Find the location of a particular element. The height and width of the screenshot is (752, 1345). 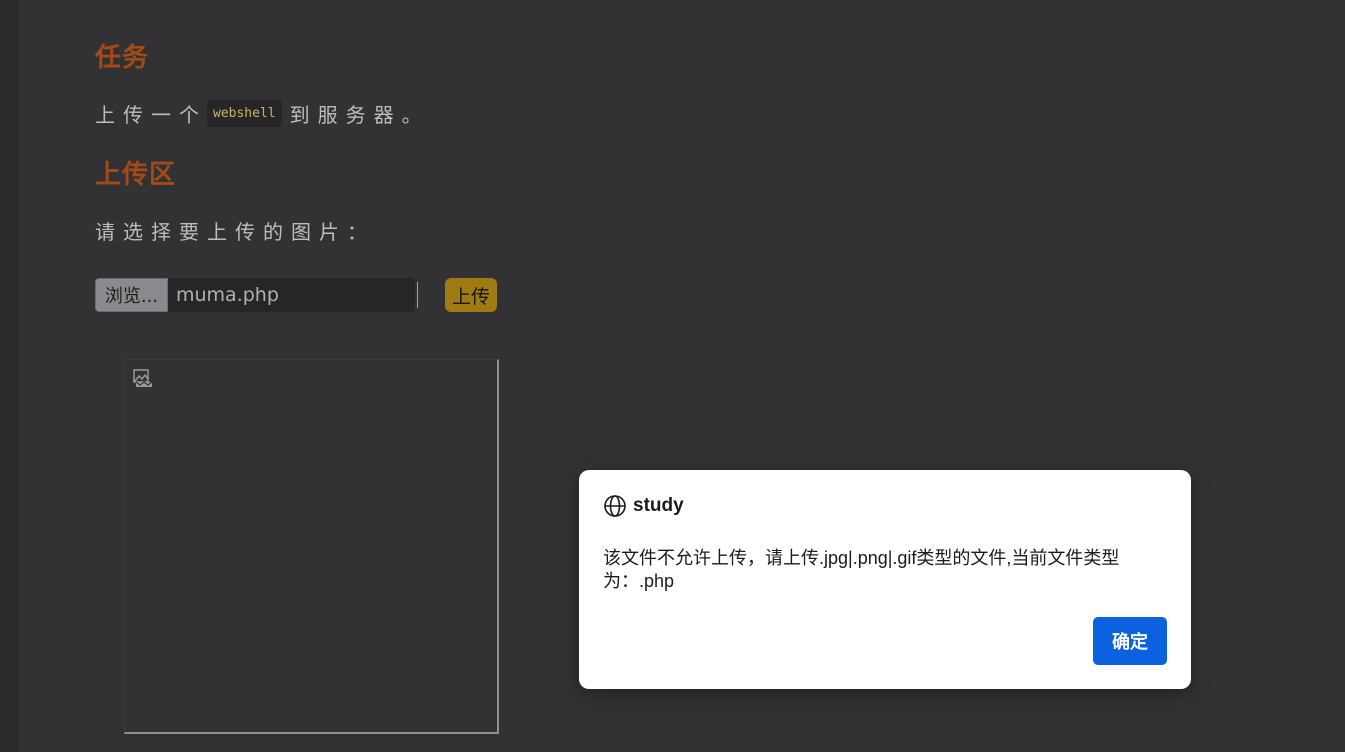

dialog-header: study is located at coordinates (643, 506).